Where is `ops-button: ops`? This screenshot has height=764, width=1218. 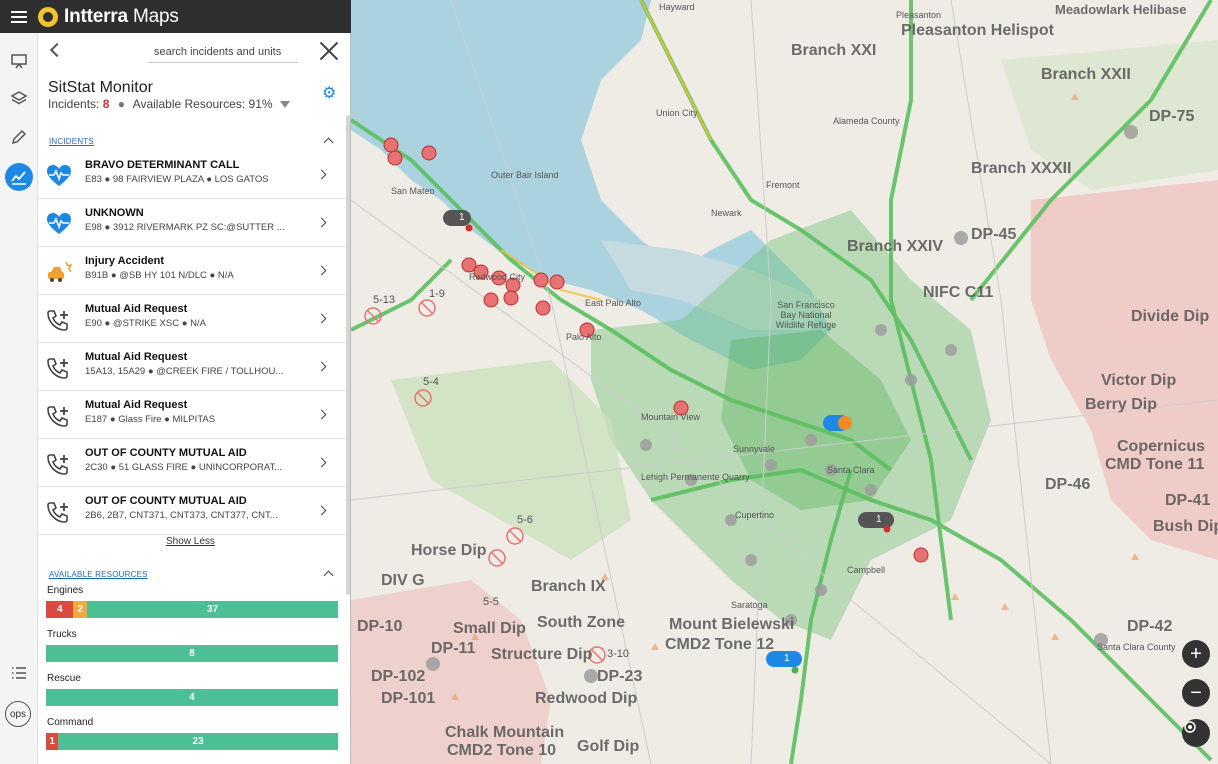 ops-button: ops is located at coordinates (18, 714).